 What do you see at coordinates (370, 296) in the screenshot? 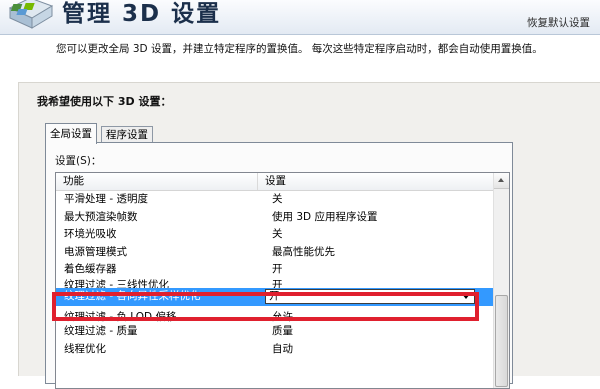
I see `setting-dropdown: 开` at bounding box center [370, 296].